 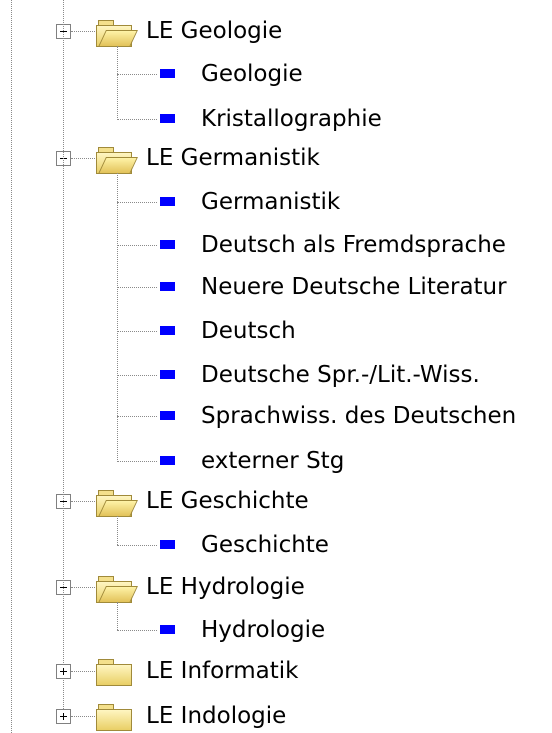 I want to click on tree-leaf-label: Deutsch, so click(x=248, y=331).